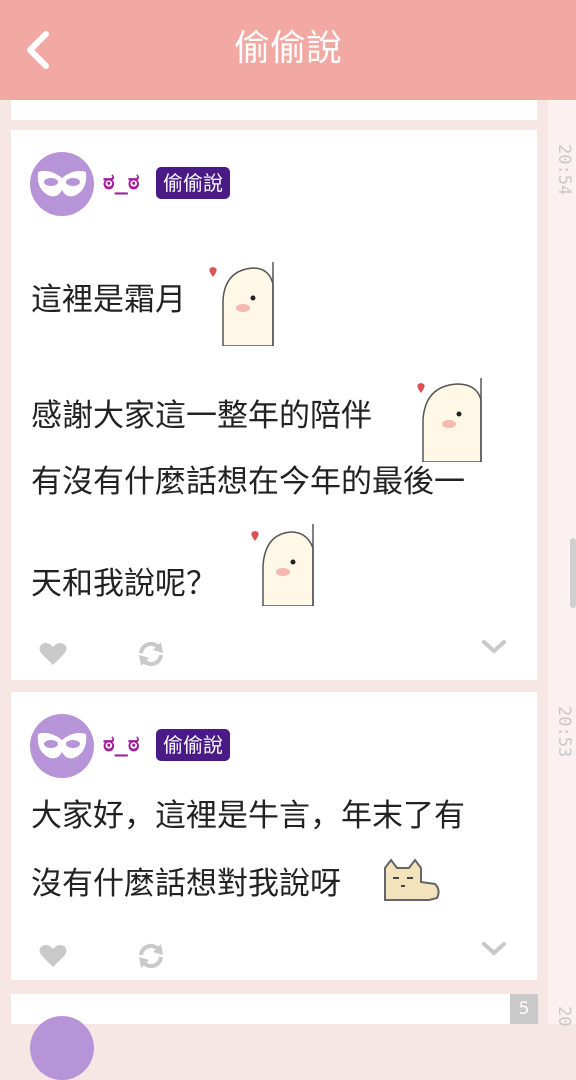 Image resolution: width=576 pixels, height=1080 pixels. Describe the element at coordinates (124, 584) in the screenshot. I see `post-text-line: 天和我說呢？` at that location.